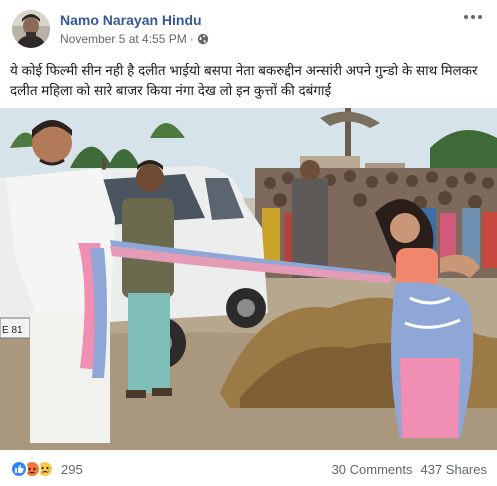  What do you see at coordinates (372, 469) in the screenshot?
I see `comments-link: 30 Comments` at bounding box center [372, 469].